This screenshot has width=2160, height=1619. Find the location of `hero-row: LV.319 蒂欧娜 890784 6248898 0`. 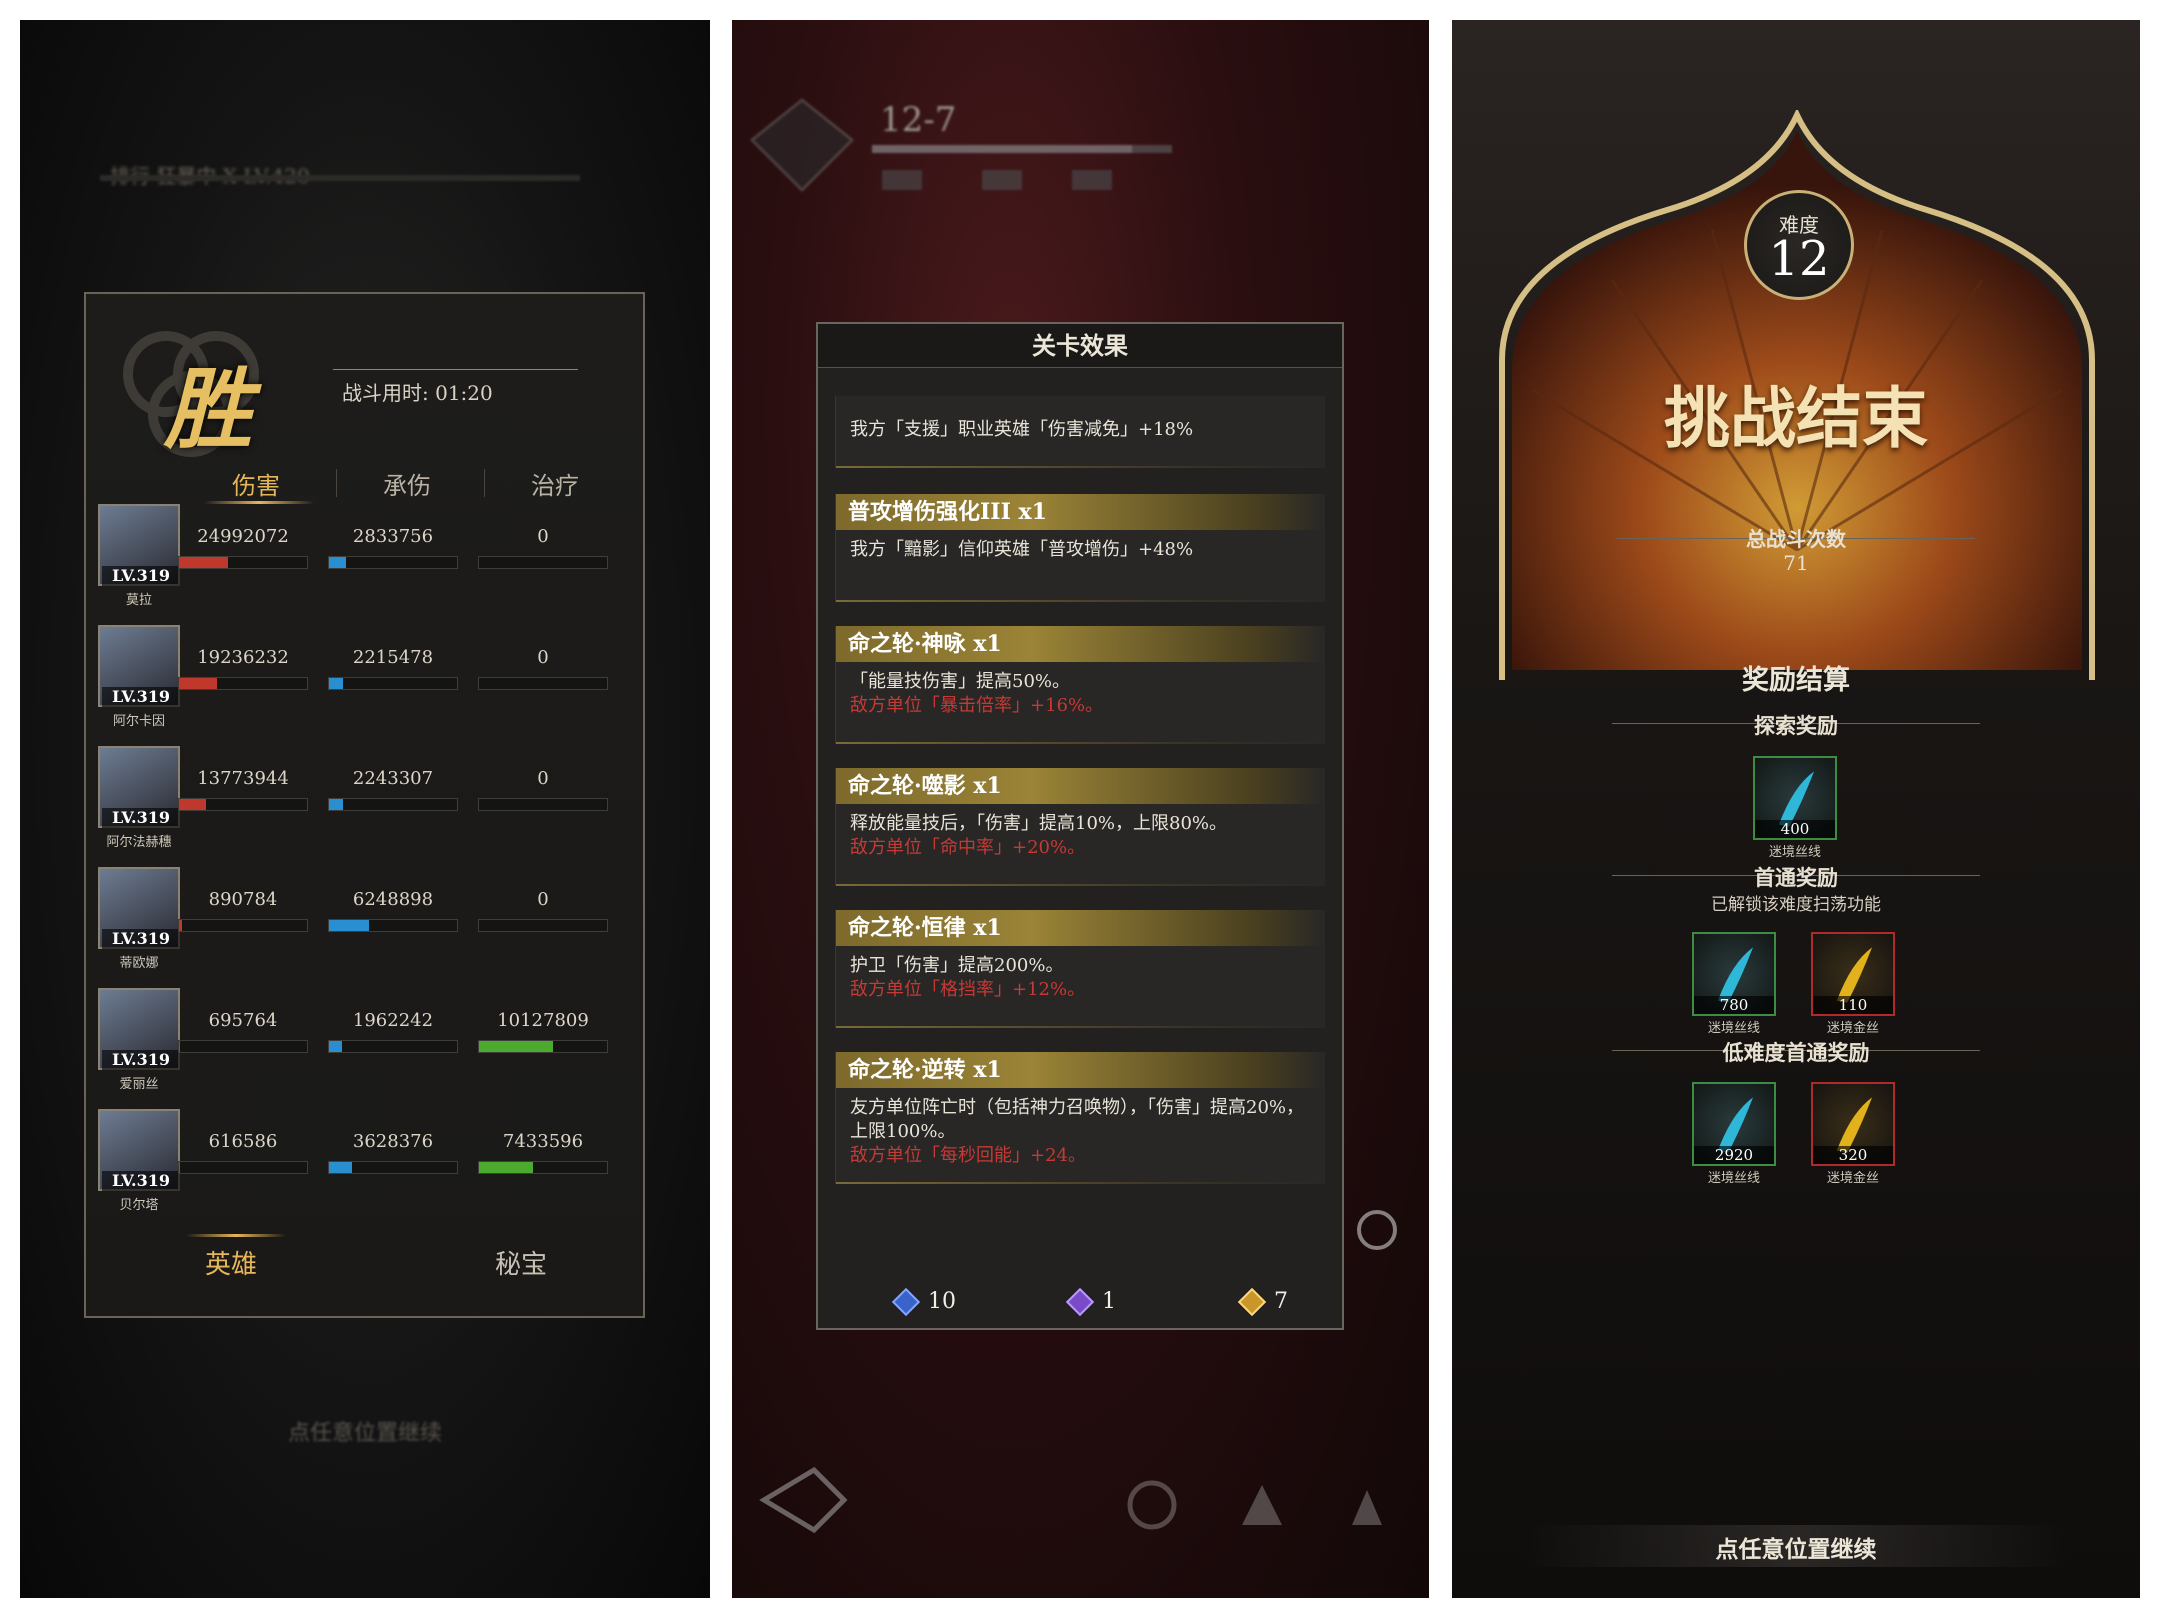

hero-row: LV.319 蒂欧娜 890784 6248898 0 is located at coordinates (368, 925).